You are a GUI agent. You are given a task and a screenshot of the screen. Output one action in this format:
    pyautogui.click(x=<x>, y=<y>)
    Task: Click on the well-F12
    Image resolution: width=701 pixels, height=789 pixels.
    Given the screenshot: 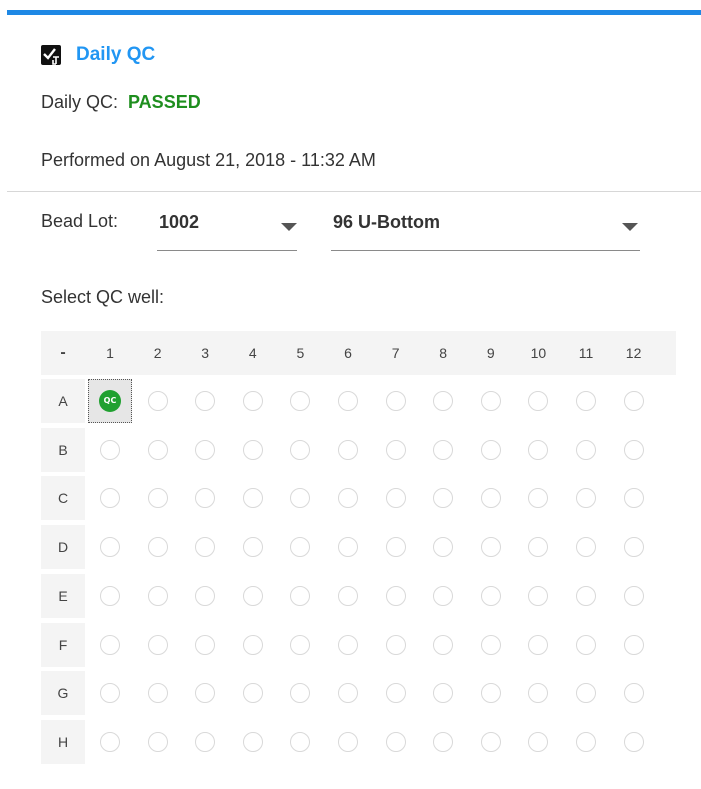 What is the action you would take?
    pyautogui.click(x=633, y=644)
    